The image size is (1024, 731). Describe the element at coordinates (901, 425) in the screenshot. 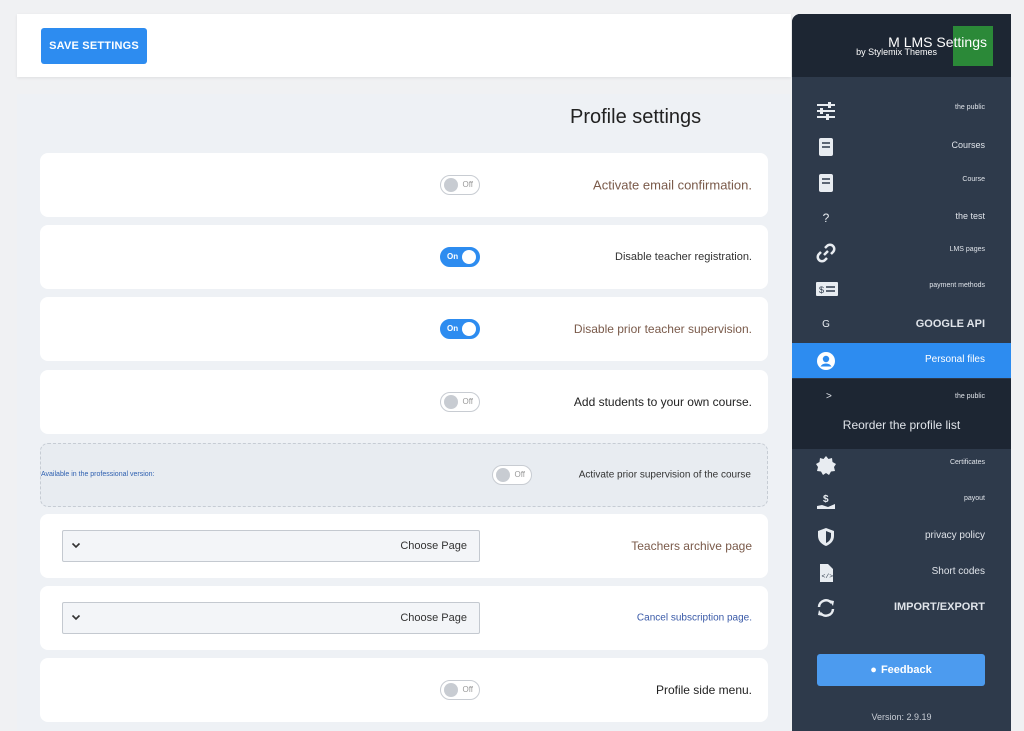

I see `submenu-item-reorder: Reorder the profile list` at that location.